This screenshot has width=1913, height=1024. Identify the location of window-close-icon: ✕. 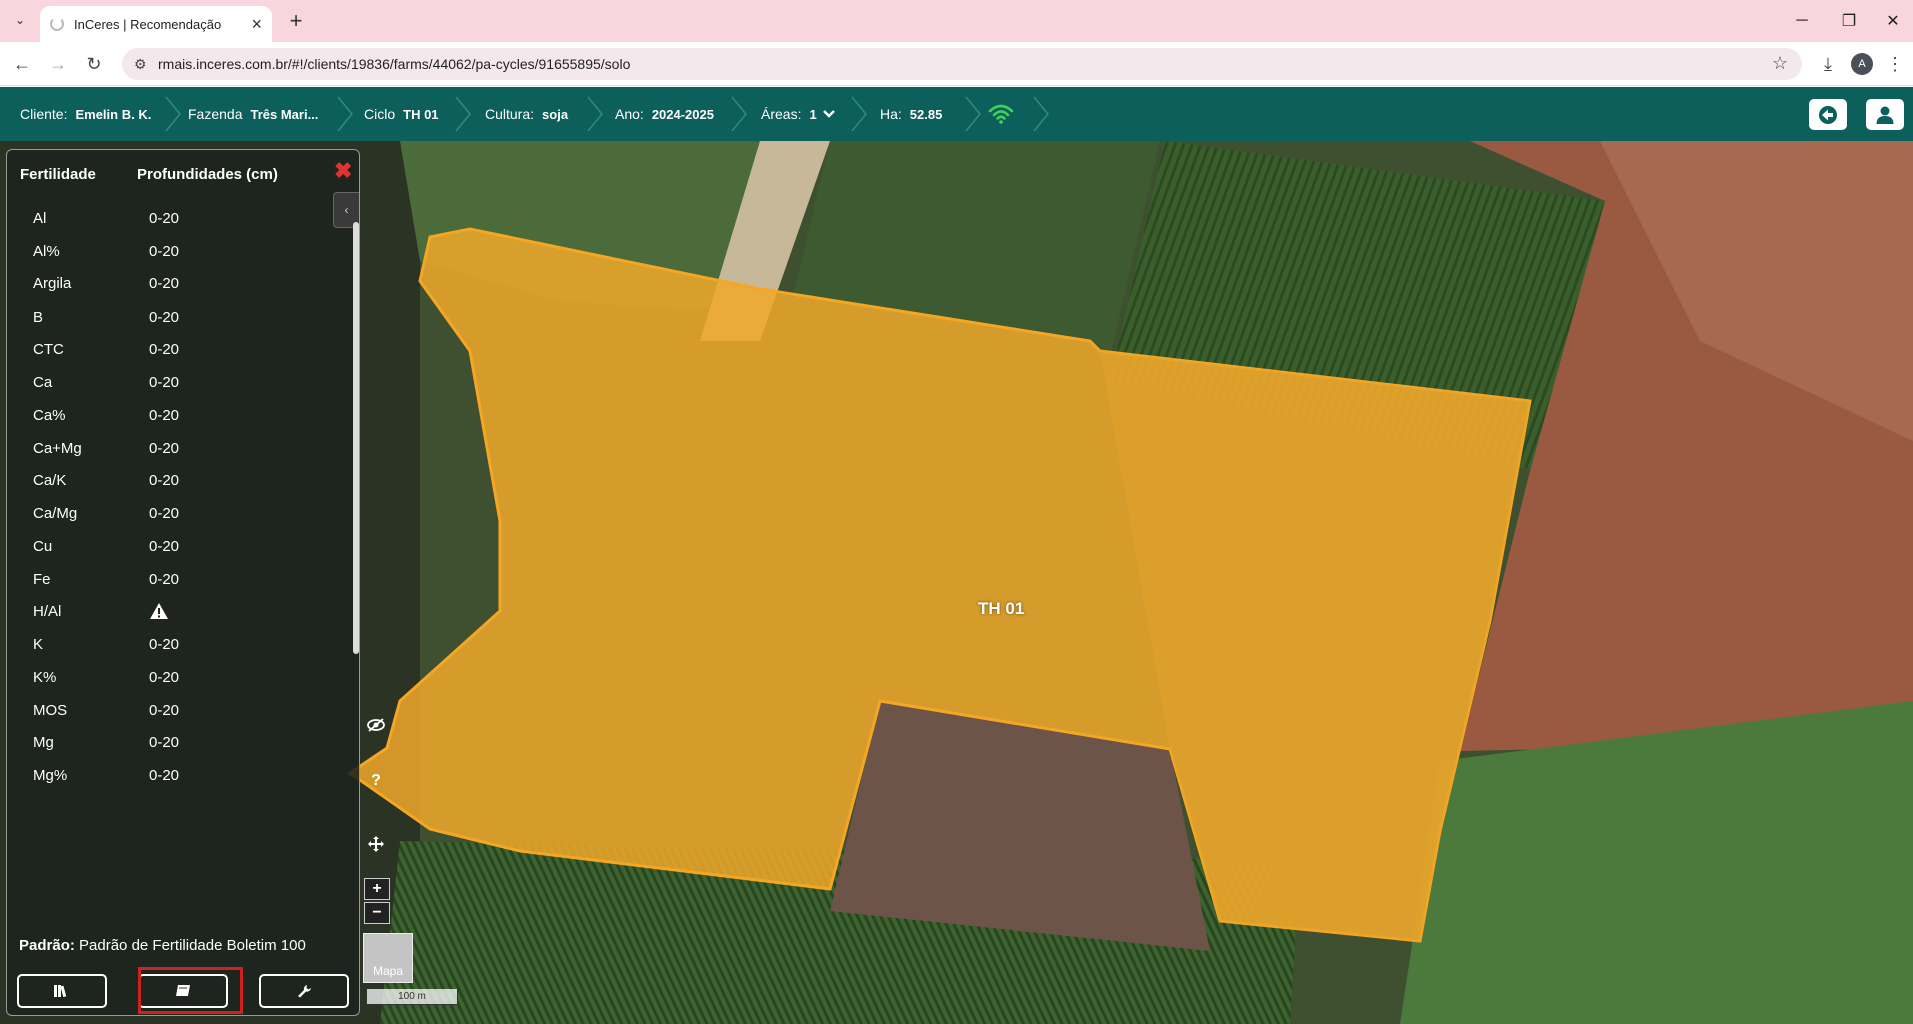
(1891, 21).